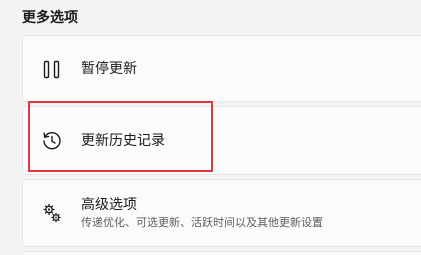 This screenshot has width=421, height=255. I want to click on next-option-partial, so click(221, 253).